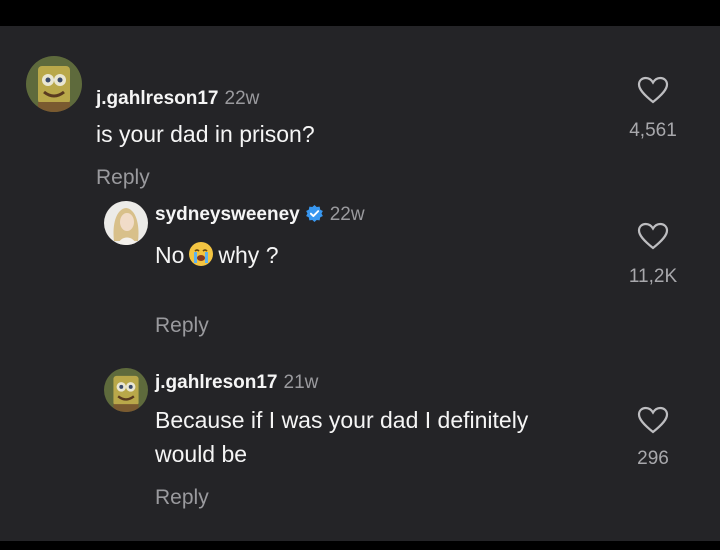 This screenshot has height=550, width=720. I want to click on comment-text-line: would be, so click(201, 454).